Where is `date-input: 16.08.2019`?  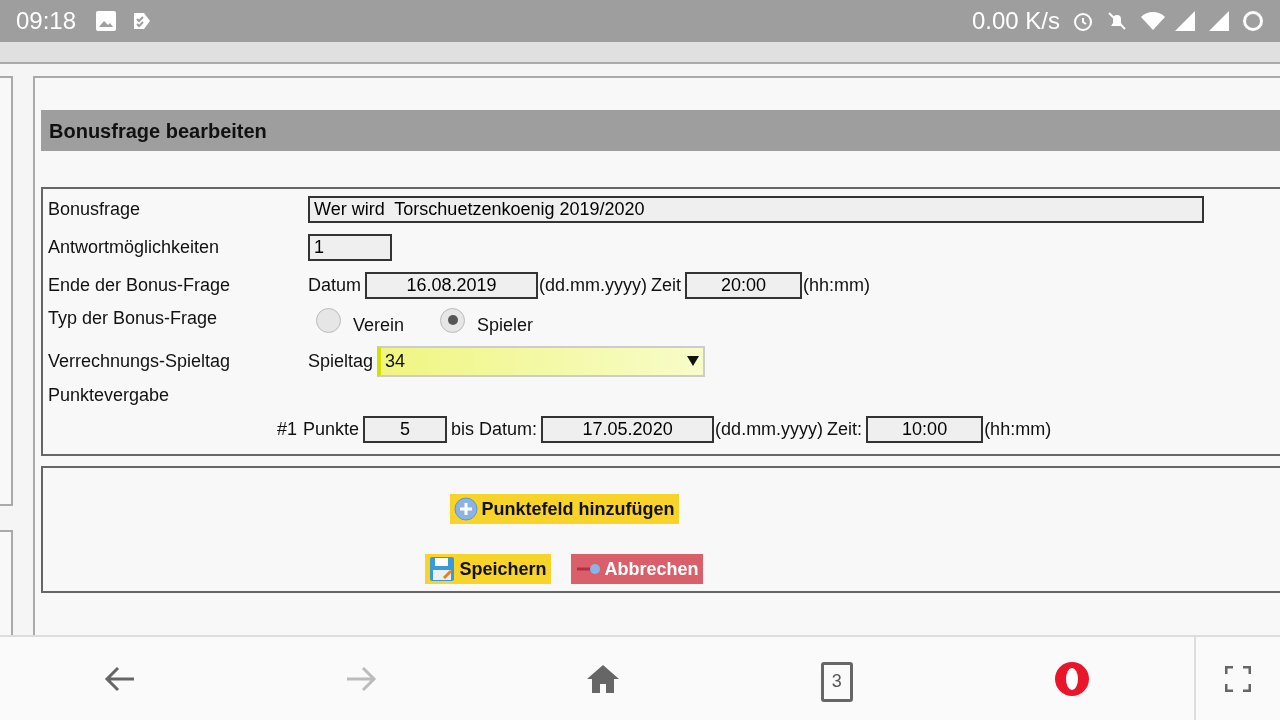
date-input: 16.08.2019 is located at coordinates (451, 285).